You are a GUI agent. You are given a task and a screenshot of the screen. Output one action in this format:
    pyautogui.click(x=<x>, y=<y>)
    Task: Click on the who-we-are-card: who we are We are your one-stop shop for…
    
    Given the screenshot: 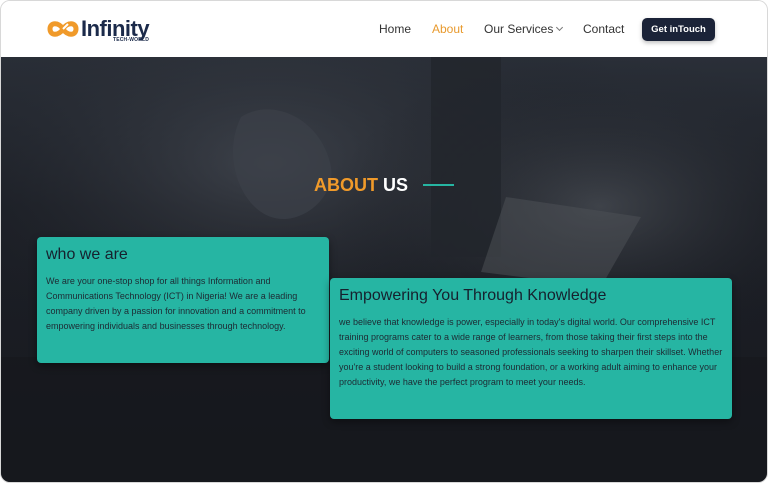 What is the action you would take?
    pyautogui.click(x=183, y=300)
    